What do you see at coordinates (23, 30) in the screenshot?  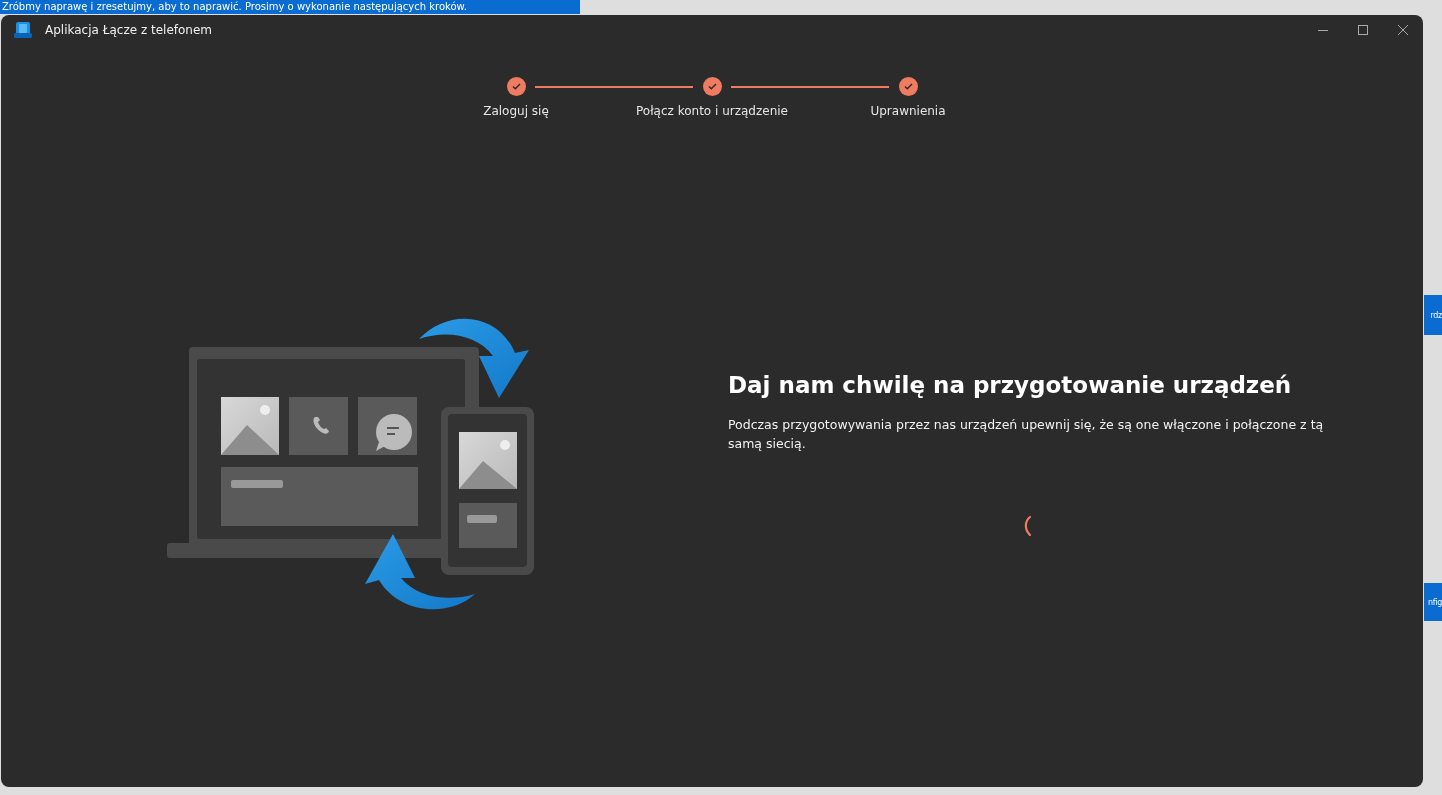 I see `app-logo-icon` at bounding box center [23, 30].